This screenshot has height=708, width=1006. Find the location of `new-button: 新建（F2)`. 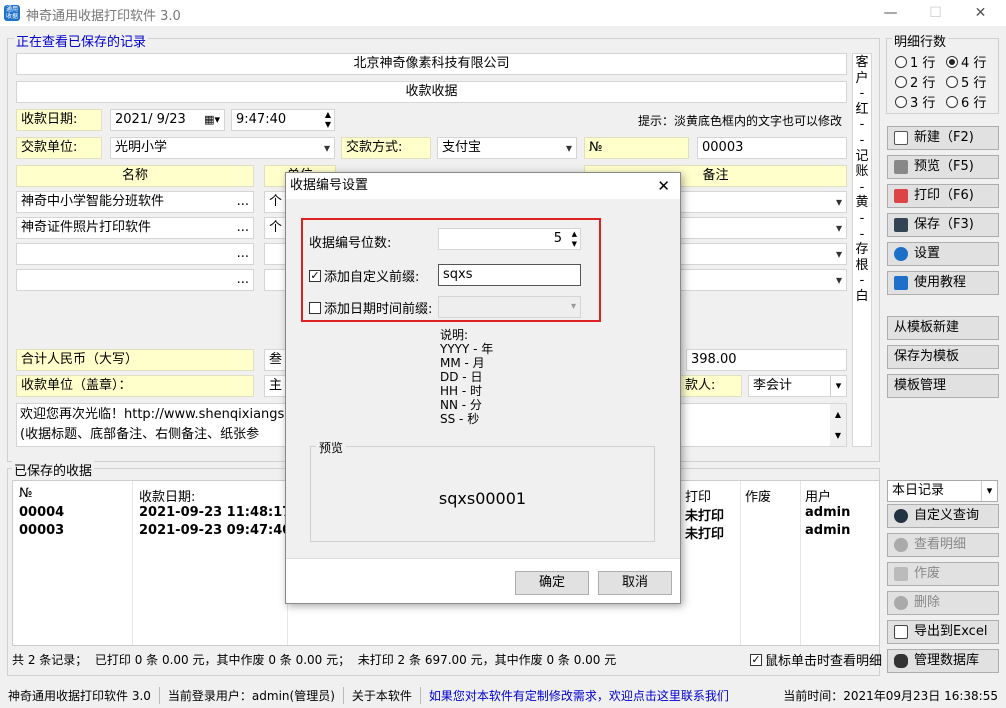

new-button: 新建（F2) is located at coordinates (943, 138).